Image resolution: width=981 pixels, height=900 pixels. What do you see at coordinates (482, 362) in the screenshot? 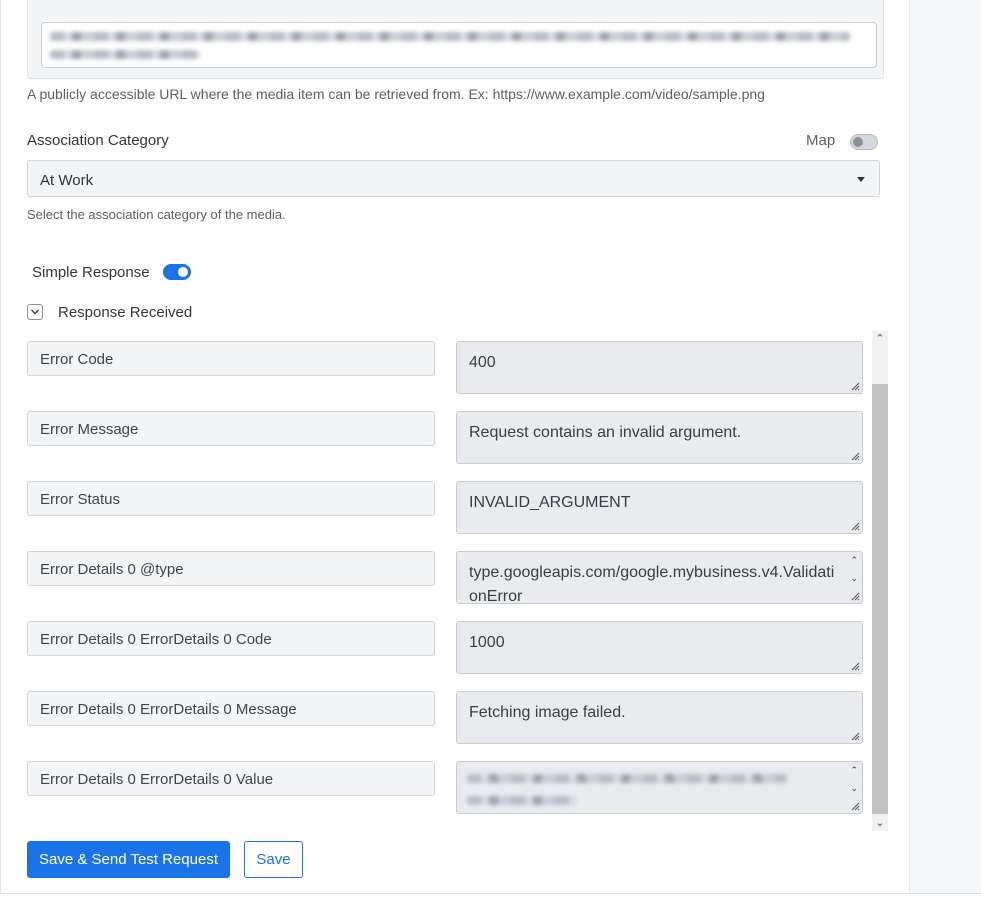
I see `response-value-text: 400` at bounding box center [482, 362].